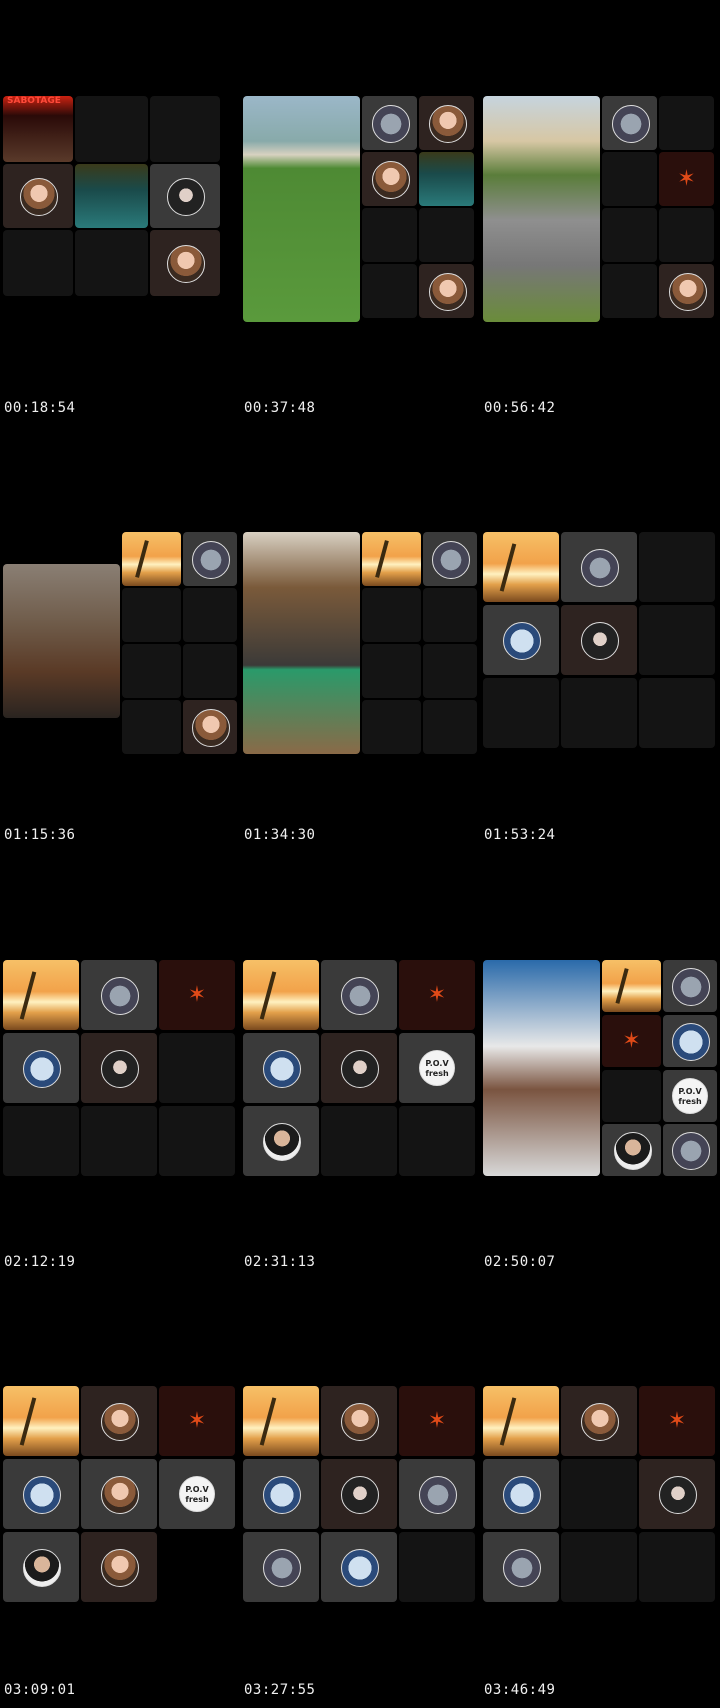 Image resolution: width=720 pixels, height=1708 pixels. Describe the element at coordinates (301, 643) in the screenshot. I see `video-tile-kitchen` at that location.